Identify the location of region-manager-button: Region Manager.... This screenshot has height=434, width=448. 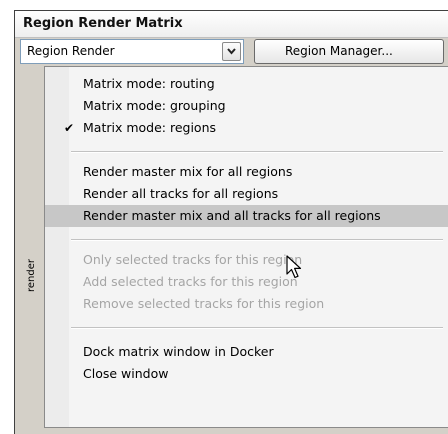
(349, 51).